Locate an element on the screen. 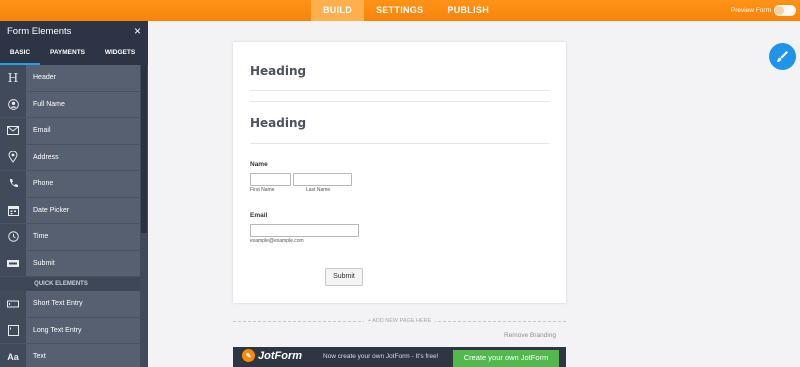 This screenshot has width=800, height=367. promo-text: Now create your own JotForm - It's free! is located at coordinates (381, 356).